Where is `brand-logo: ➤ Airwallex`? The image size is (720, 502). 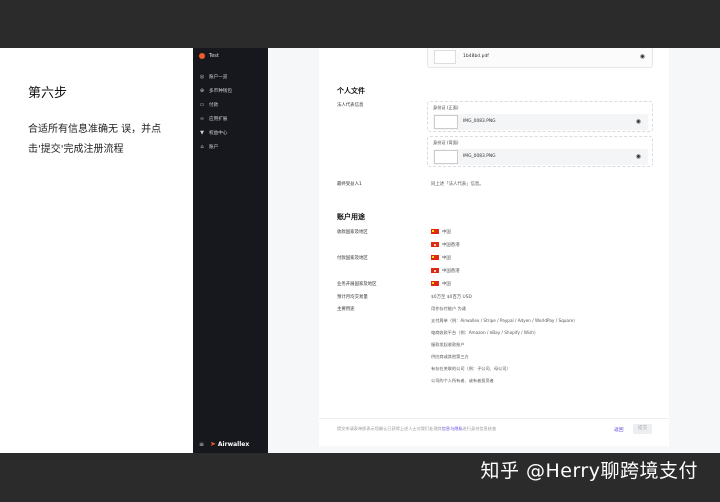 brand-logo: ➤ Airwallex is located at coordinates (229, 444).